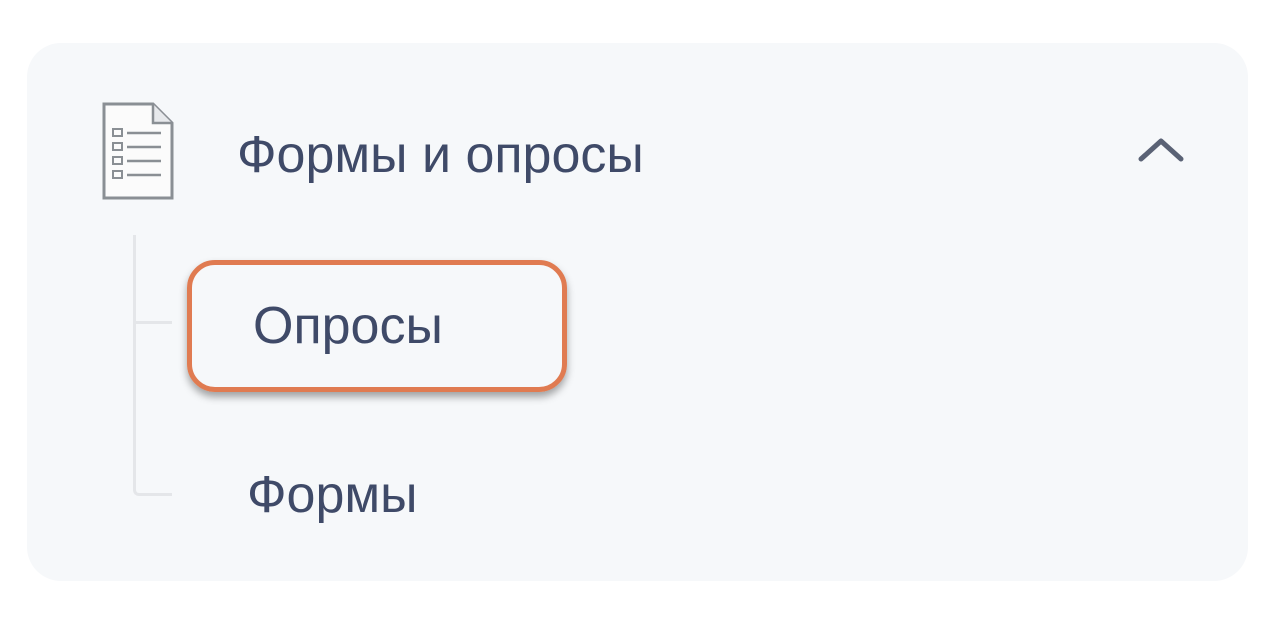 This screenshot has width=1273, height=617. I want to click on tree-connector-line, so click(152, 365).